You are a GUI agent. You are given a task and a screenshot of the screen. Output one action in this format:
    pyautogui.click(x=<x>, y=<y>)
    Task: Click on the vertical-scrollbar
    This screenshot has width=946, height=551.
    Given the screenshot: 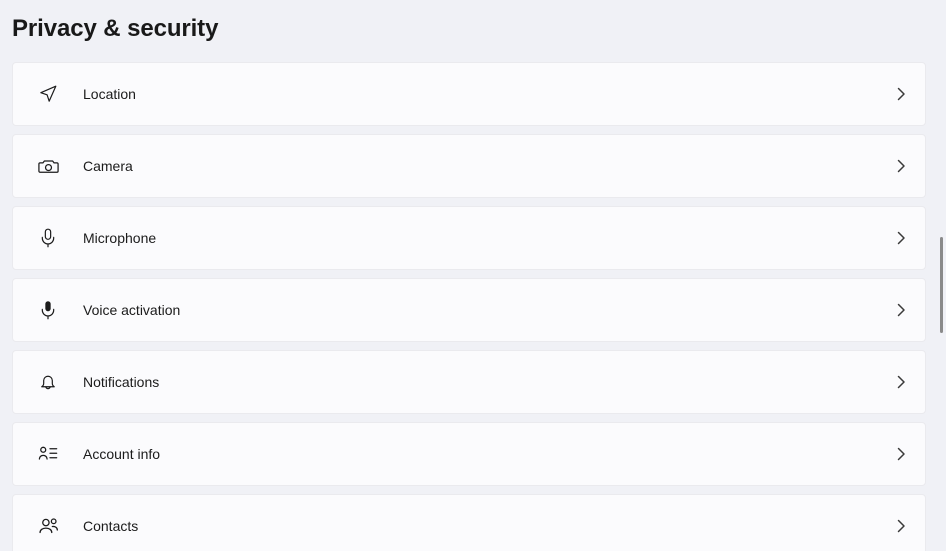 What is the action you would take?
    pyautogui.click(x=939, y=306)
    